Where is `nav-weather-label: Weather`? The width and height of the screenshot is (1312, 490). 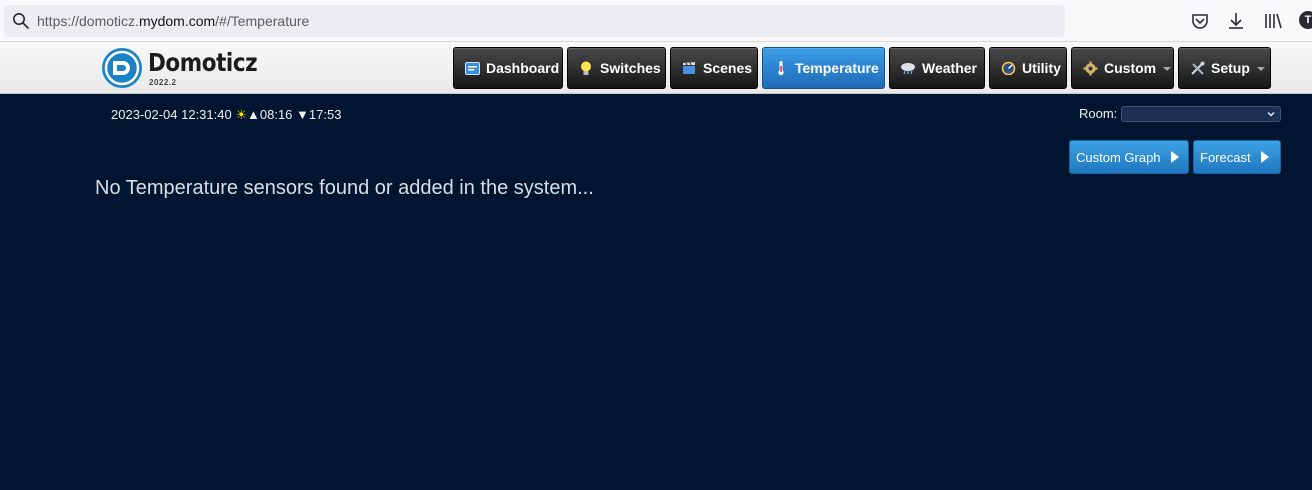 nav-weather-label: Weather is located at coordinates (949, 68).